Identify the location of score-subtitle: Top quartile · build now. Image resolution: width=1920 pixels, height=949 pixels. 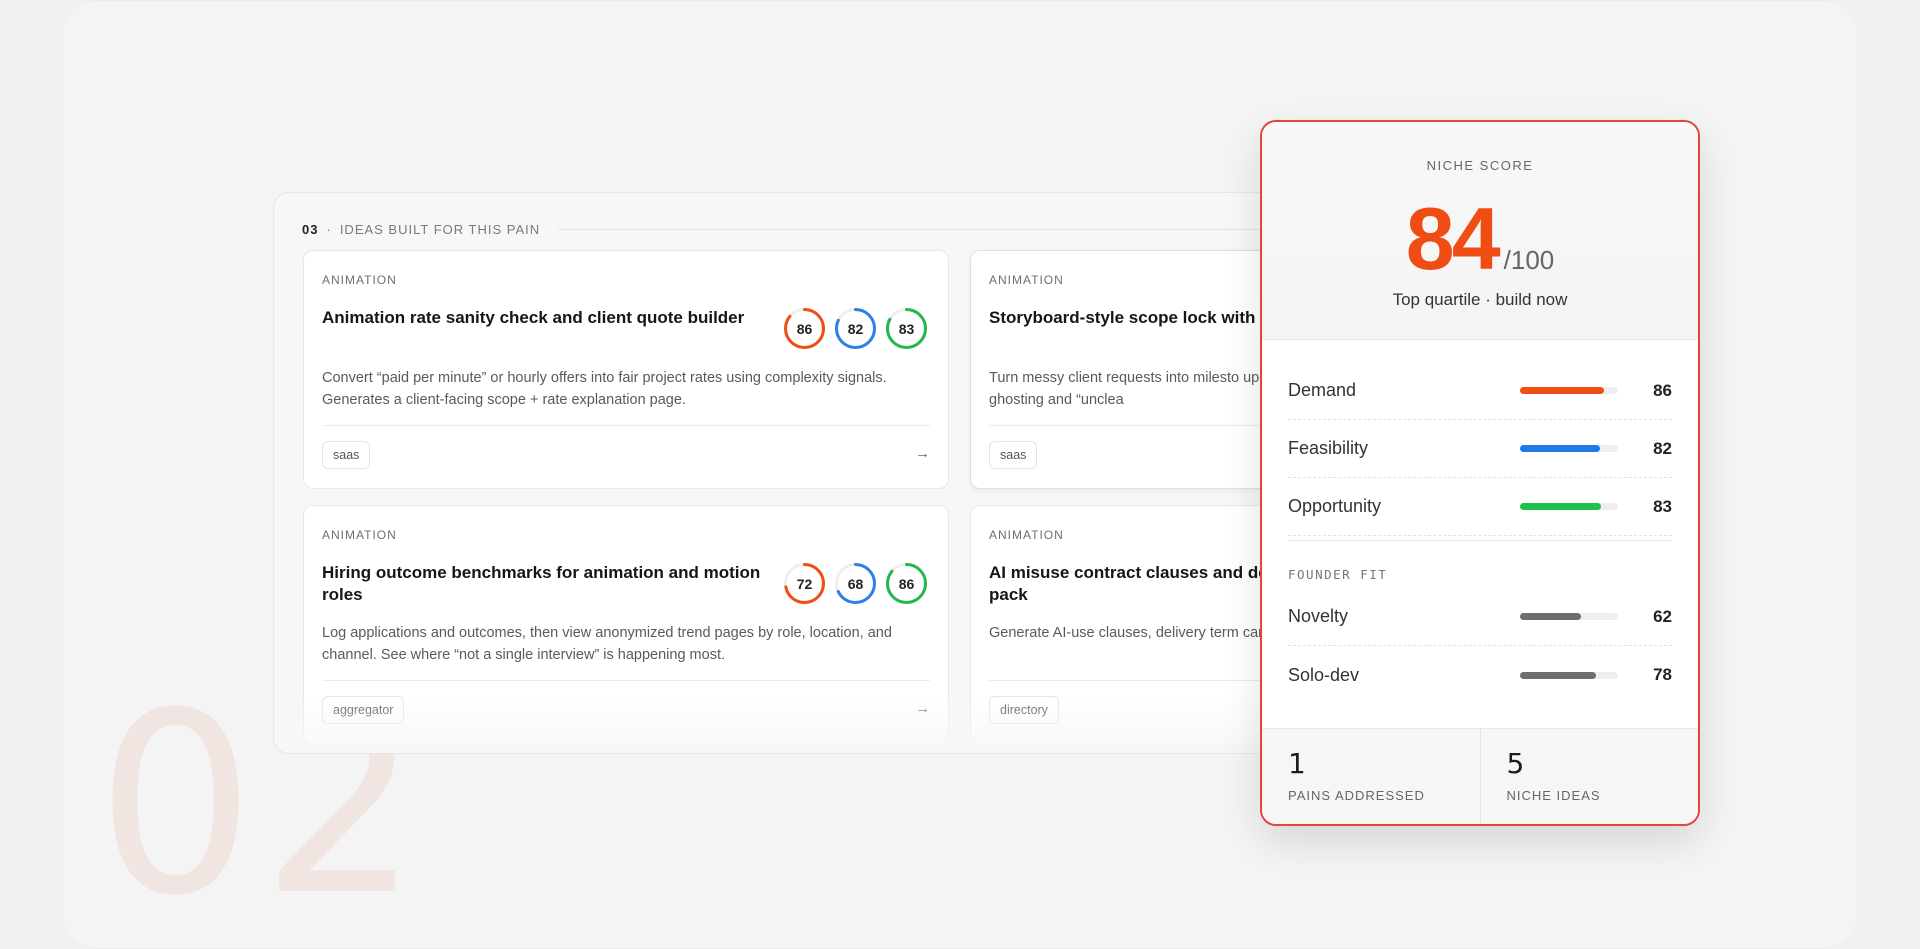
(1480, 299).